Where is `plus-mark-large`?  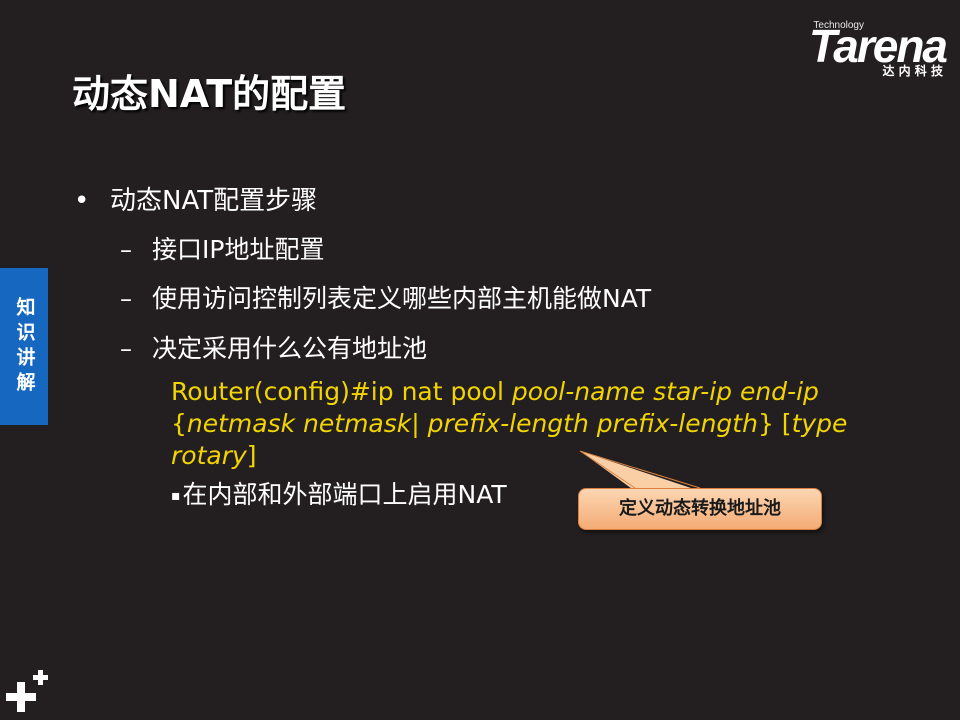
plus-mark-large is located at coordinates (21, 697).